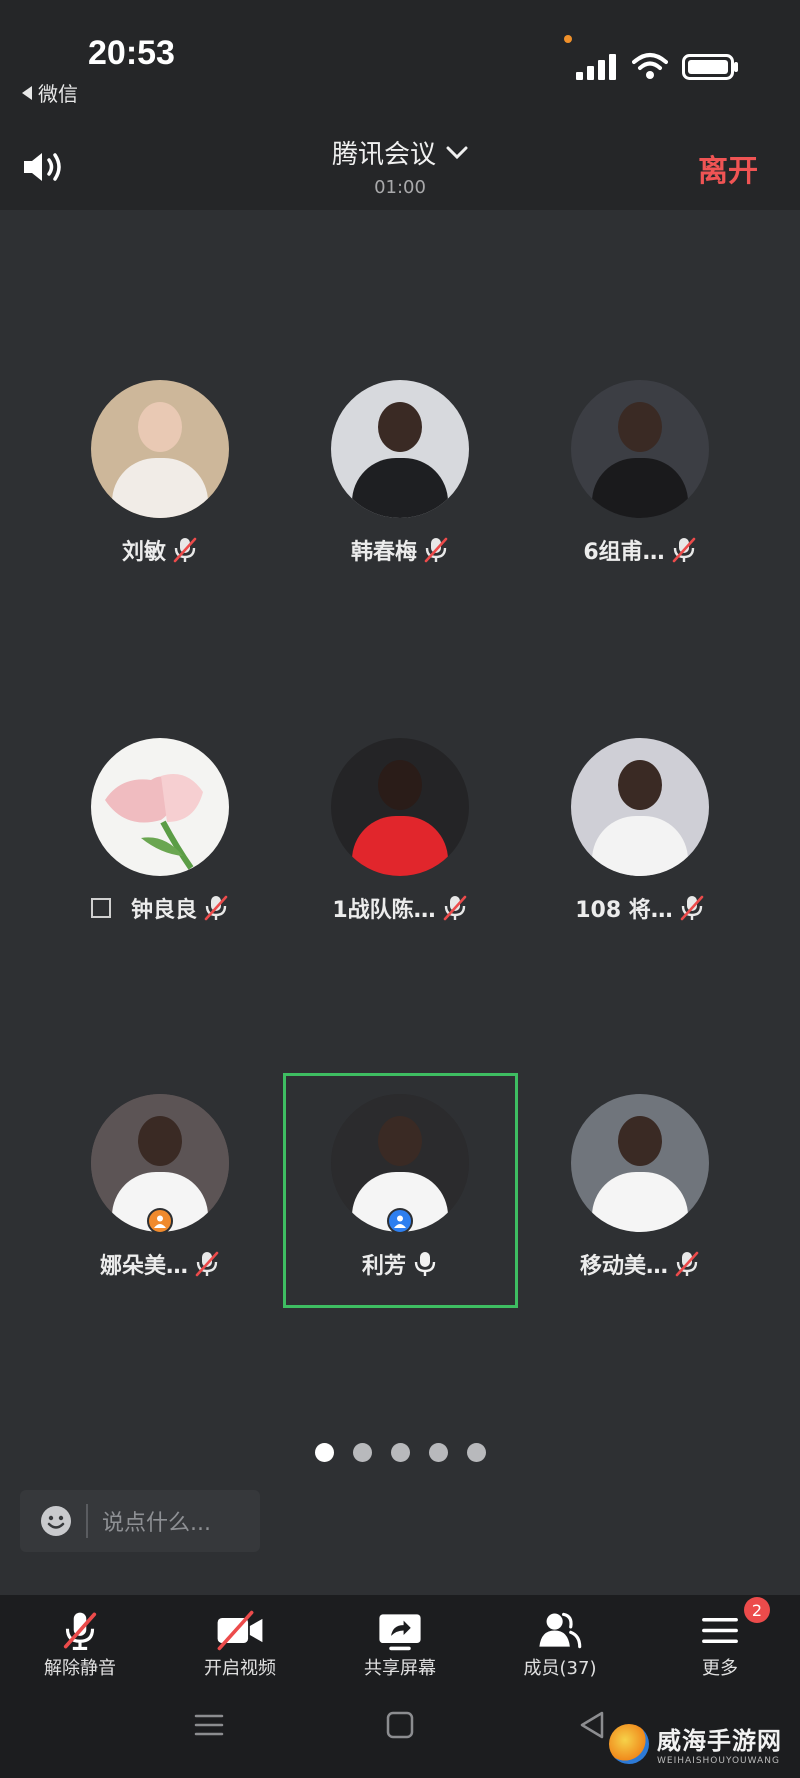 Image resolution: width=800 pixels, height=1778 pixels. Describe the element at coordinates (400, 1632) in the screenshot. I see `share-screen-icon` at that location.